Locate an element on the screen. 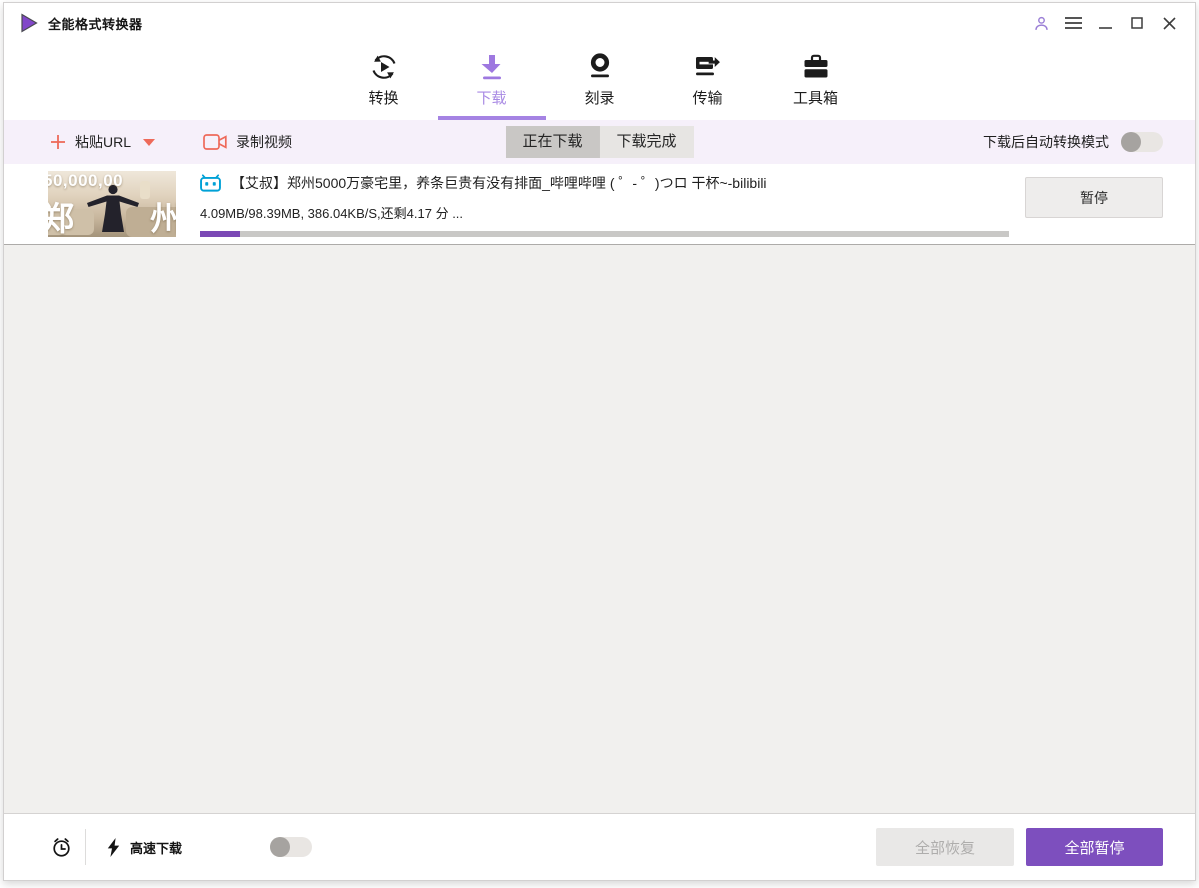 The image size is (1199, 888). record-video-button: 录制视频 is located at coordinates (247, 142).